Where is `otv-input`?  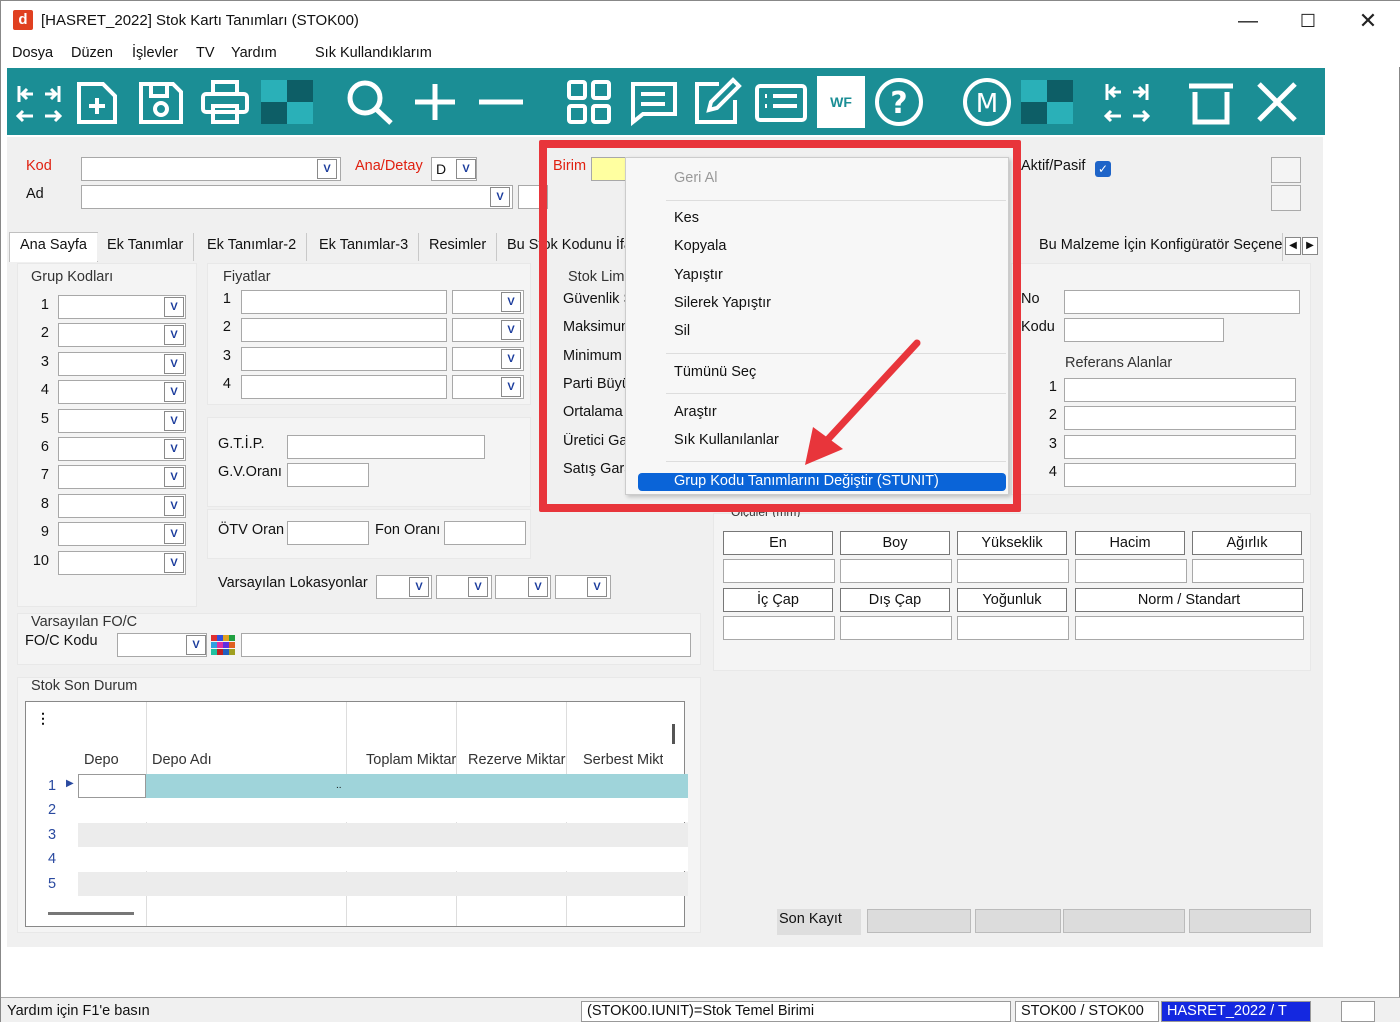 otv-input is located at coordinates (328, 533).